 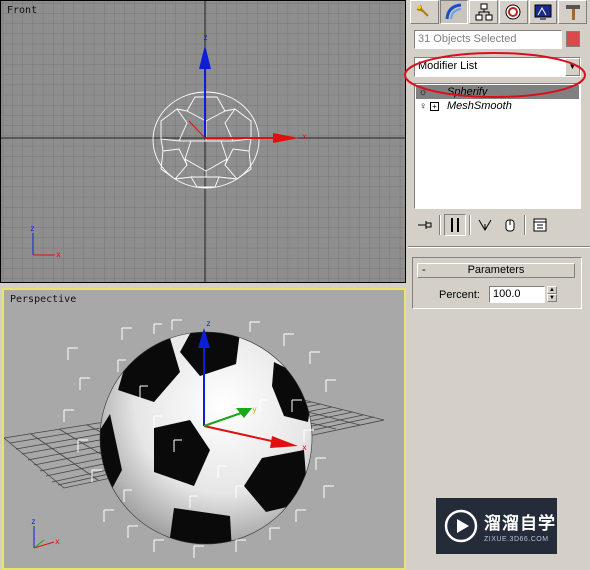 I want to click on percent-label: Percent:, so click(x=459, y=295).